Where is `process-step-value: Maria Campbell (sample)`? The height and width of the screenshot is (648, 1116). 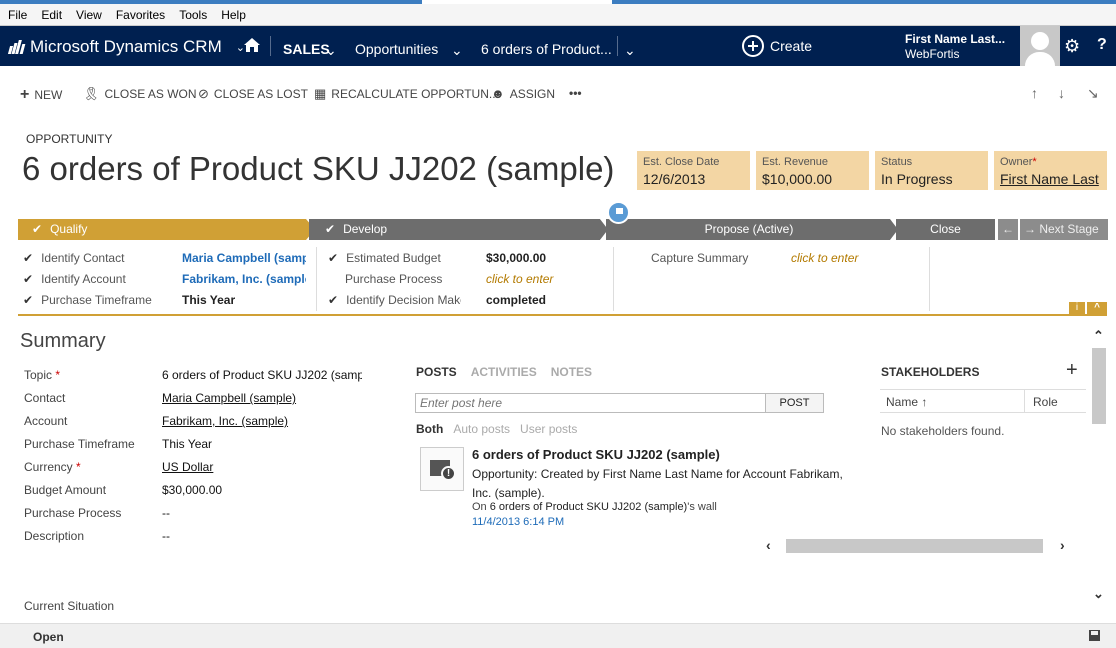
process-step-value: Maria Campbell (sample) is located at coordinates (244, 258).